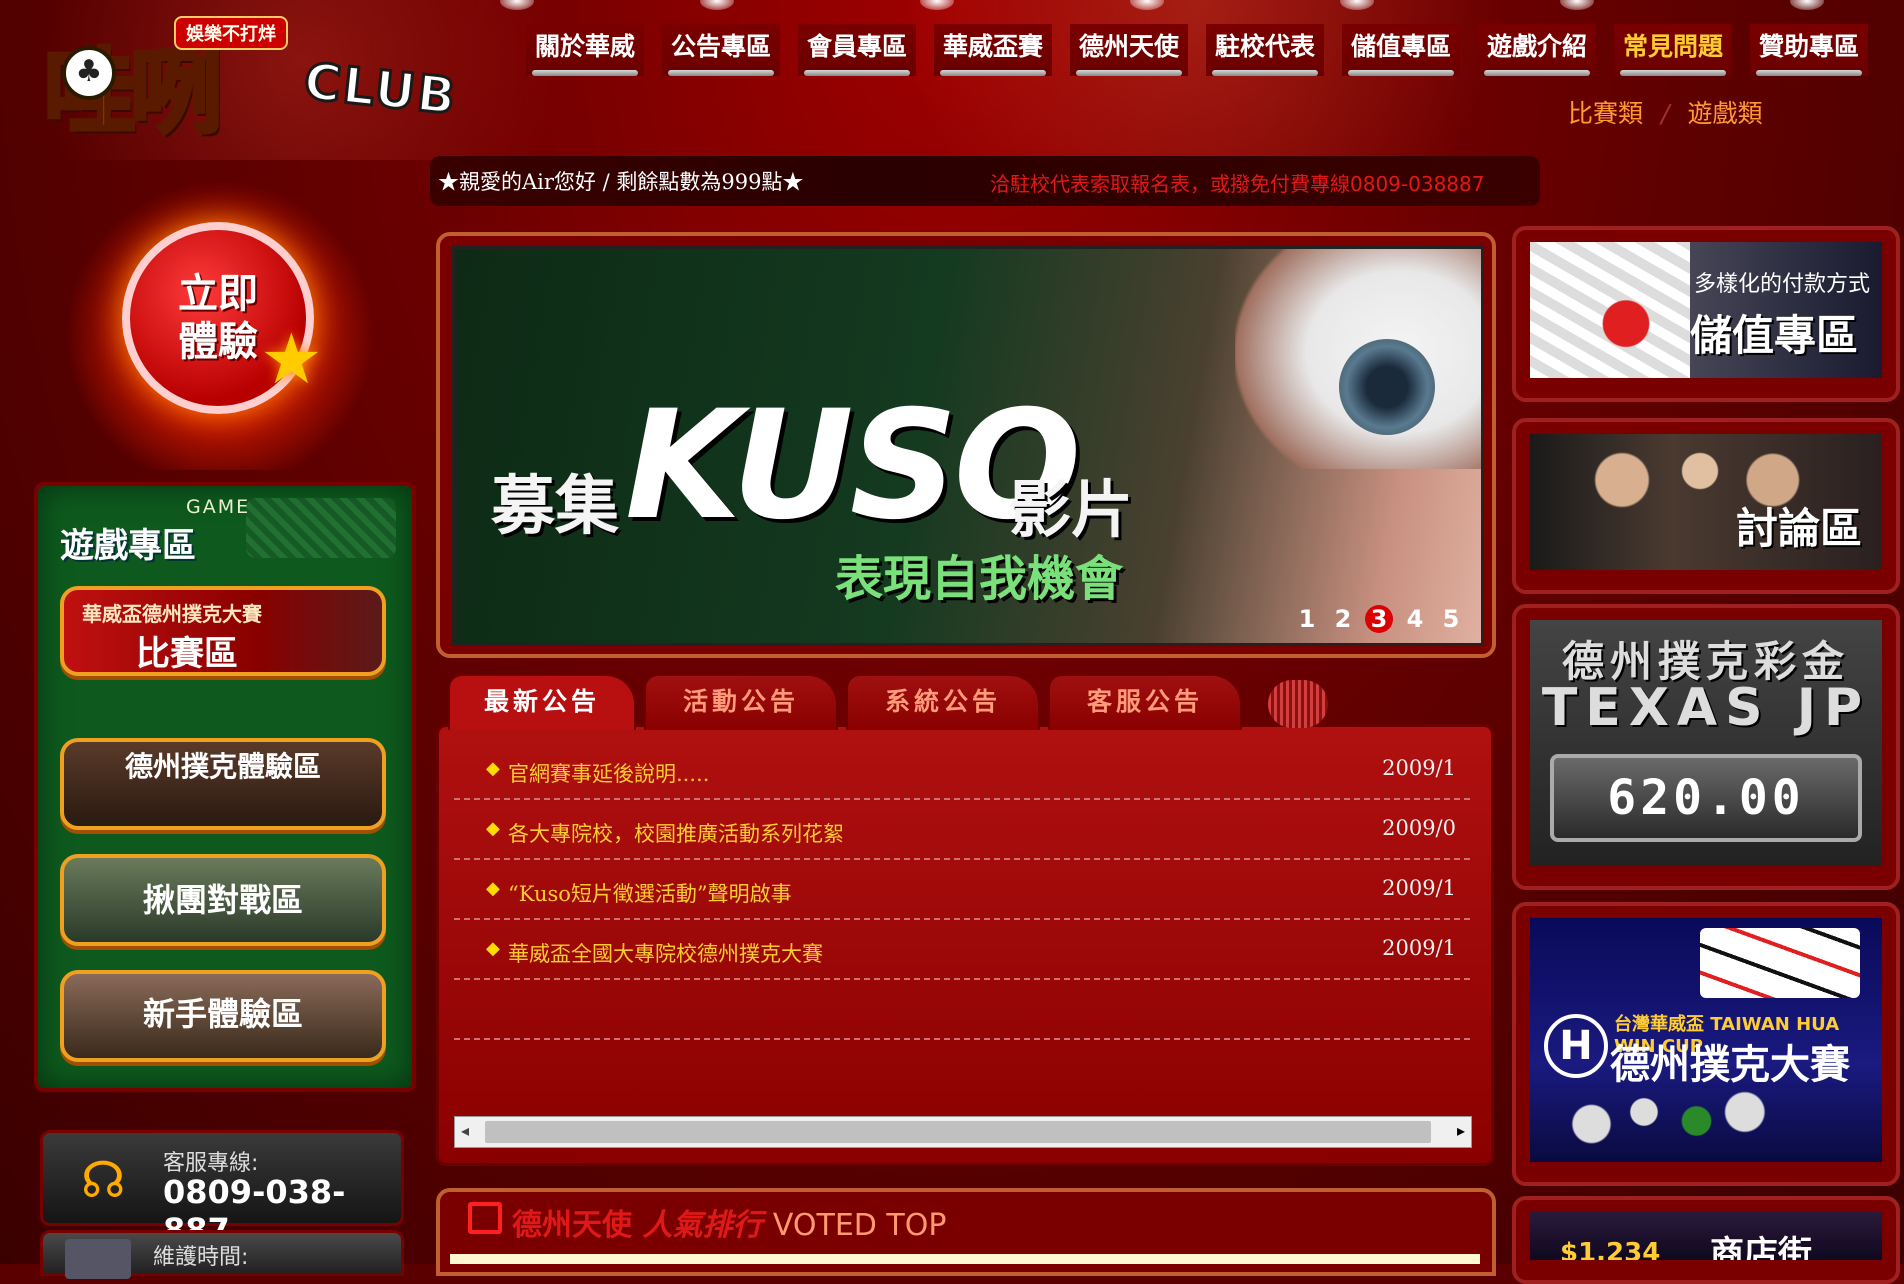 The height and width of the screenshot is (1284, 1904). I want to click on notice-title: “Kuso短片徵選活動”聲明啟事, so click(650, 893).